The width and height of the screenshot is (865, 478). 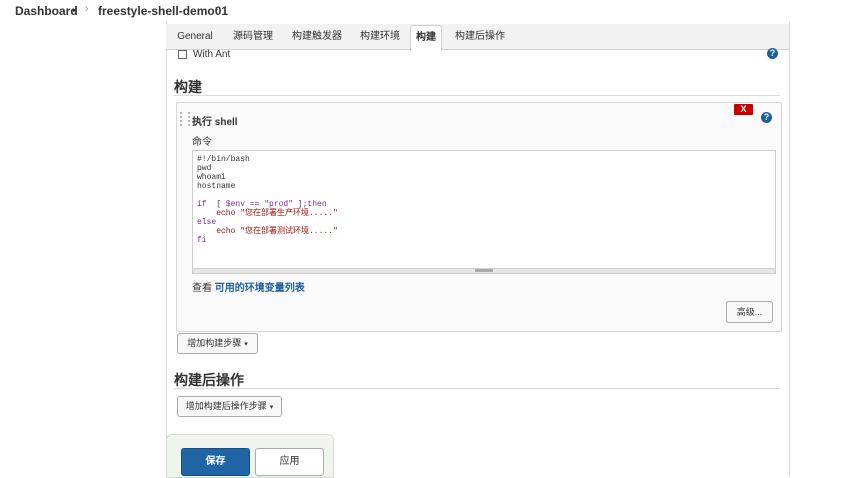 What do you see at coordinates (212, 54) in the screenshot?
I see `with-ant-label: With Ant` at bounding box center [212, 54].